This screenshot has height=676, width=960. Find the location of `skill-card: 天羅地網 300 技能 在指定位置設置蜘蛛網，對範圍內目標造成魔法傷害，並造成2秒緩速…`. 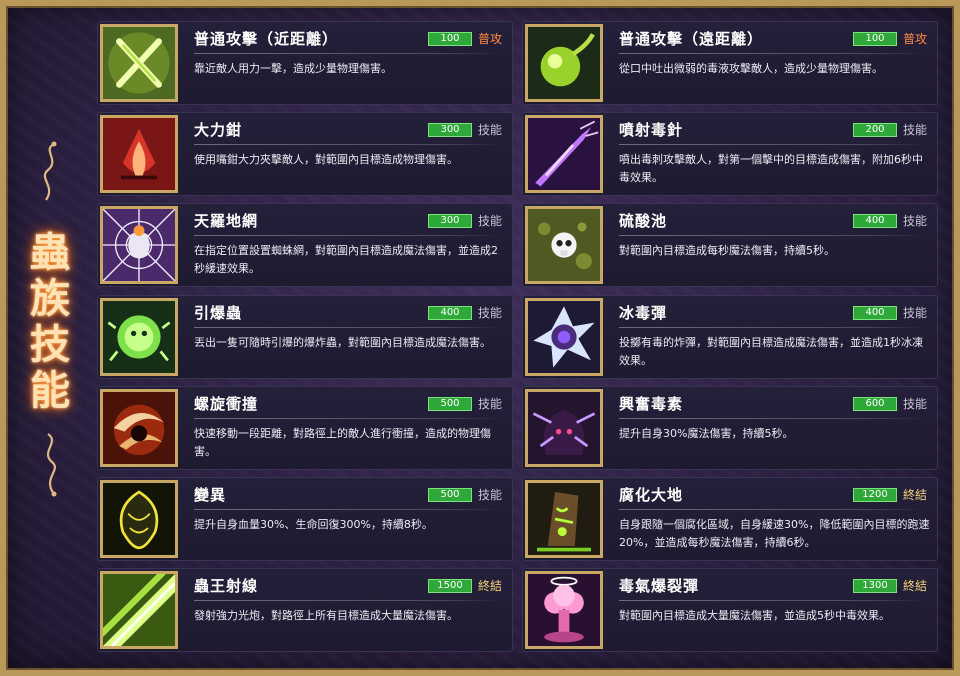

skill-card: 天羅地網 300 技能 在指定位置設置蜘蛛網，對範圍內目標造成魔法傷害，並造成2秒緩速… is located at coordinates (305, 245).